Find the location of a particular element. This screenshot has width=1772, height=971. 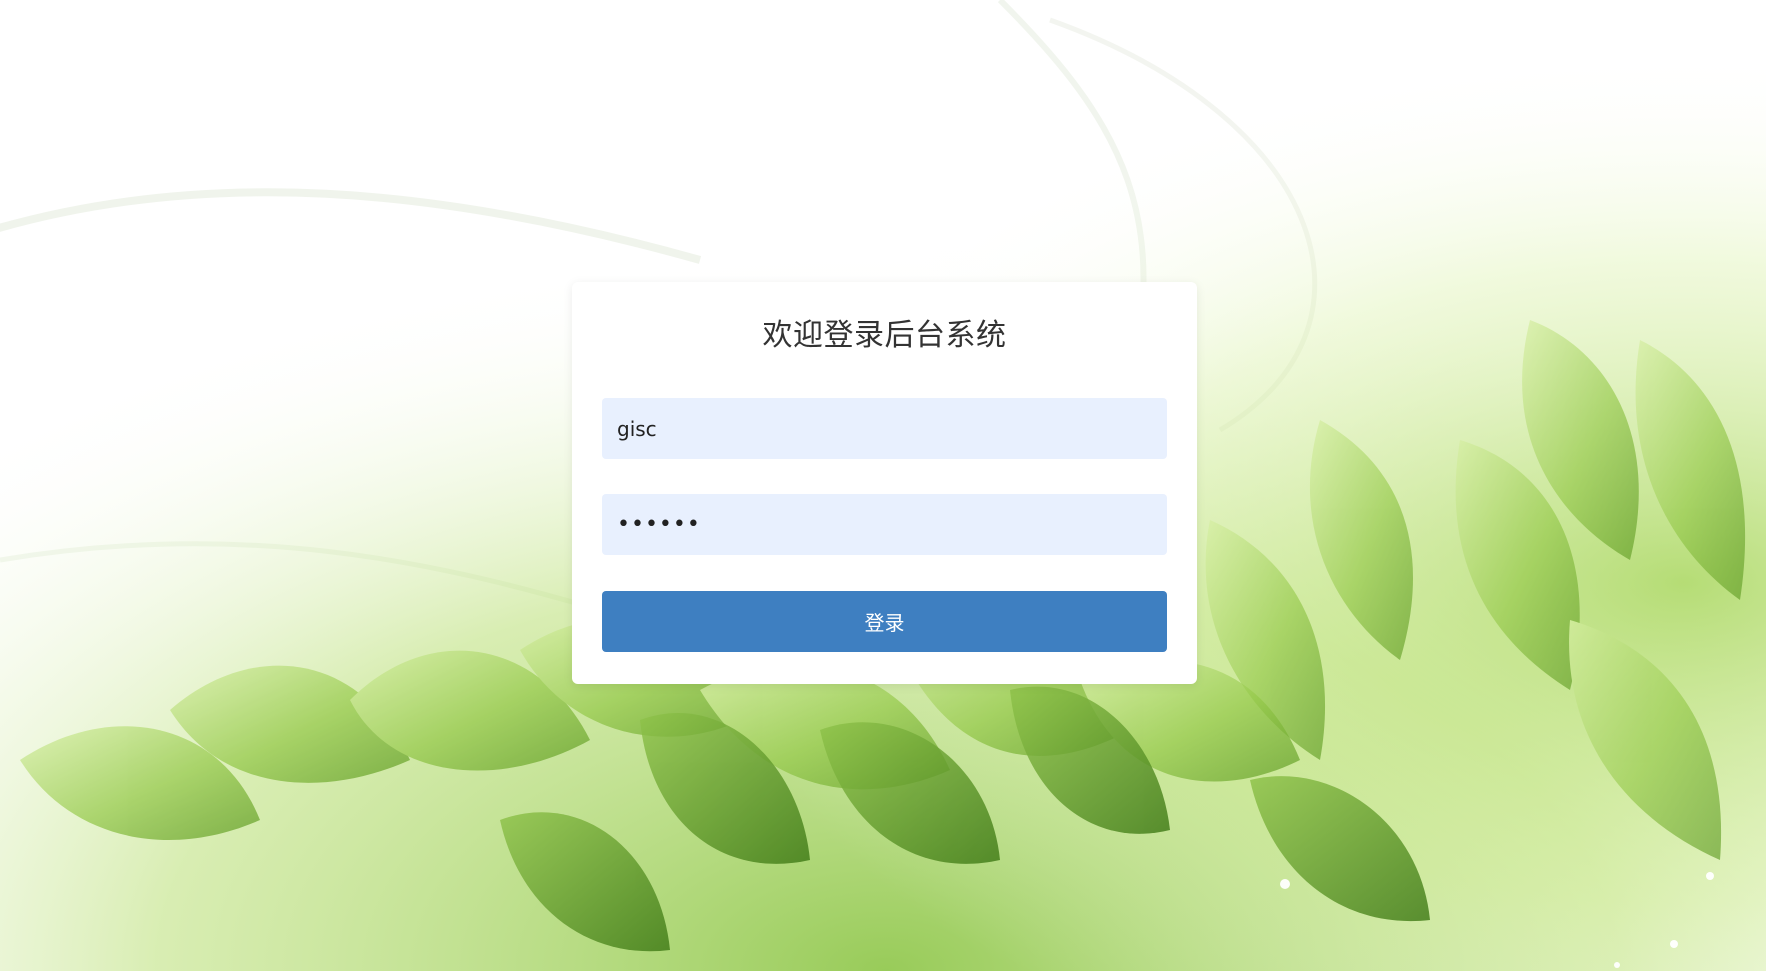

right-edge-gutter is located at coordinates (1769, 485).